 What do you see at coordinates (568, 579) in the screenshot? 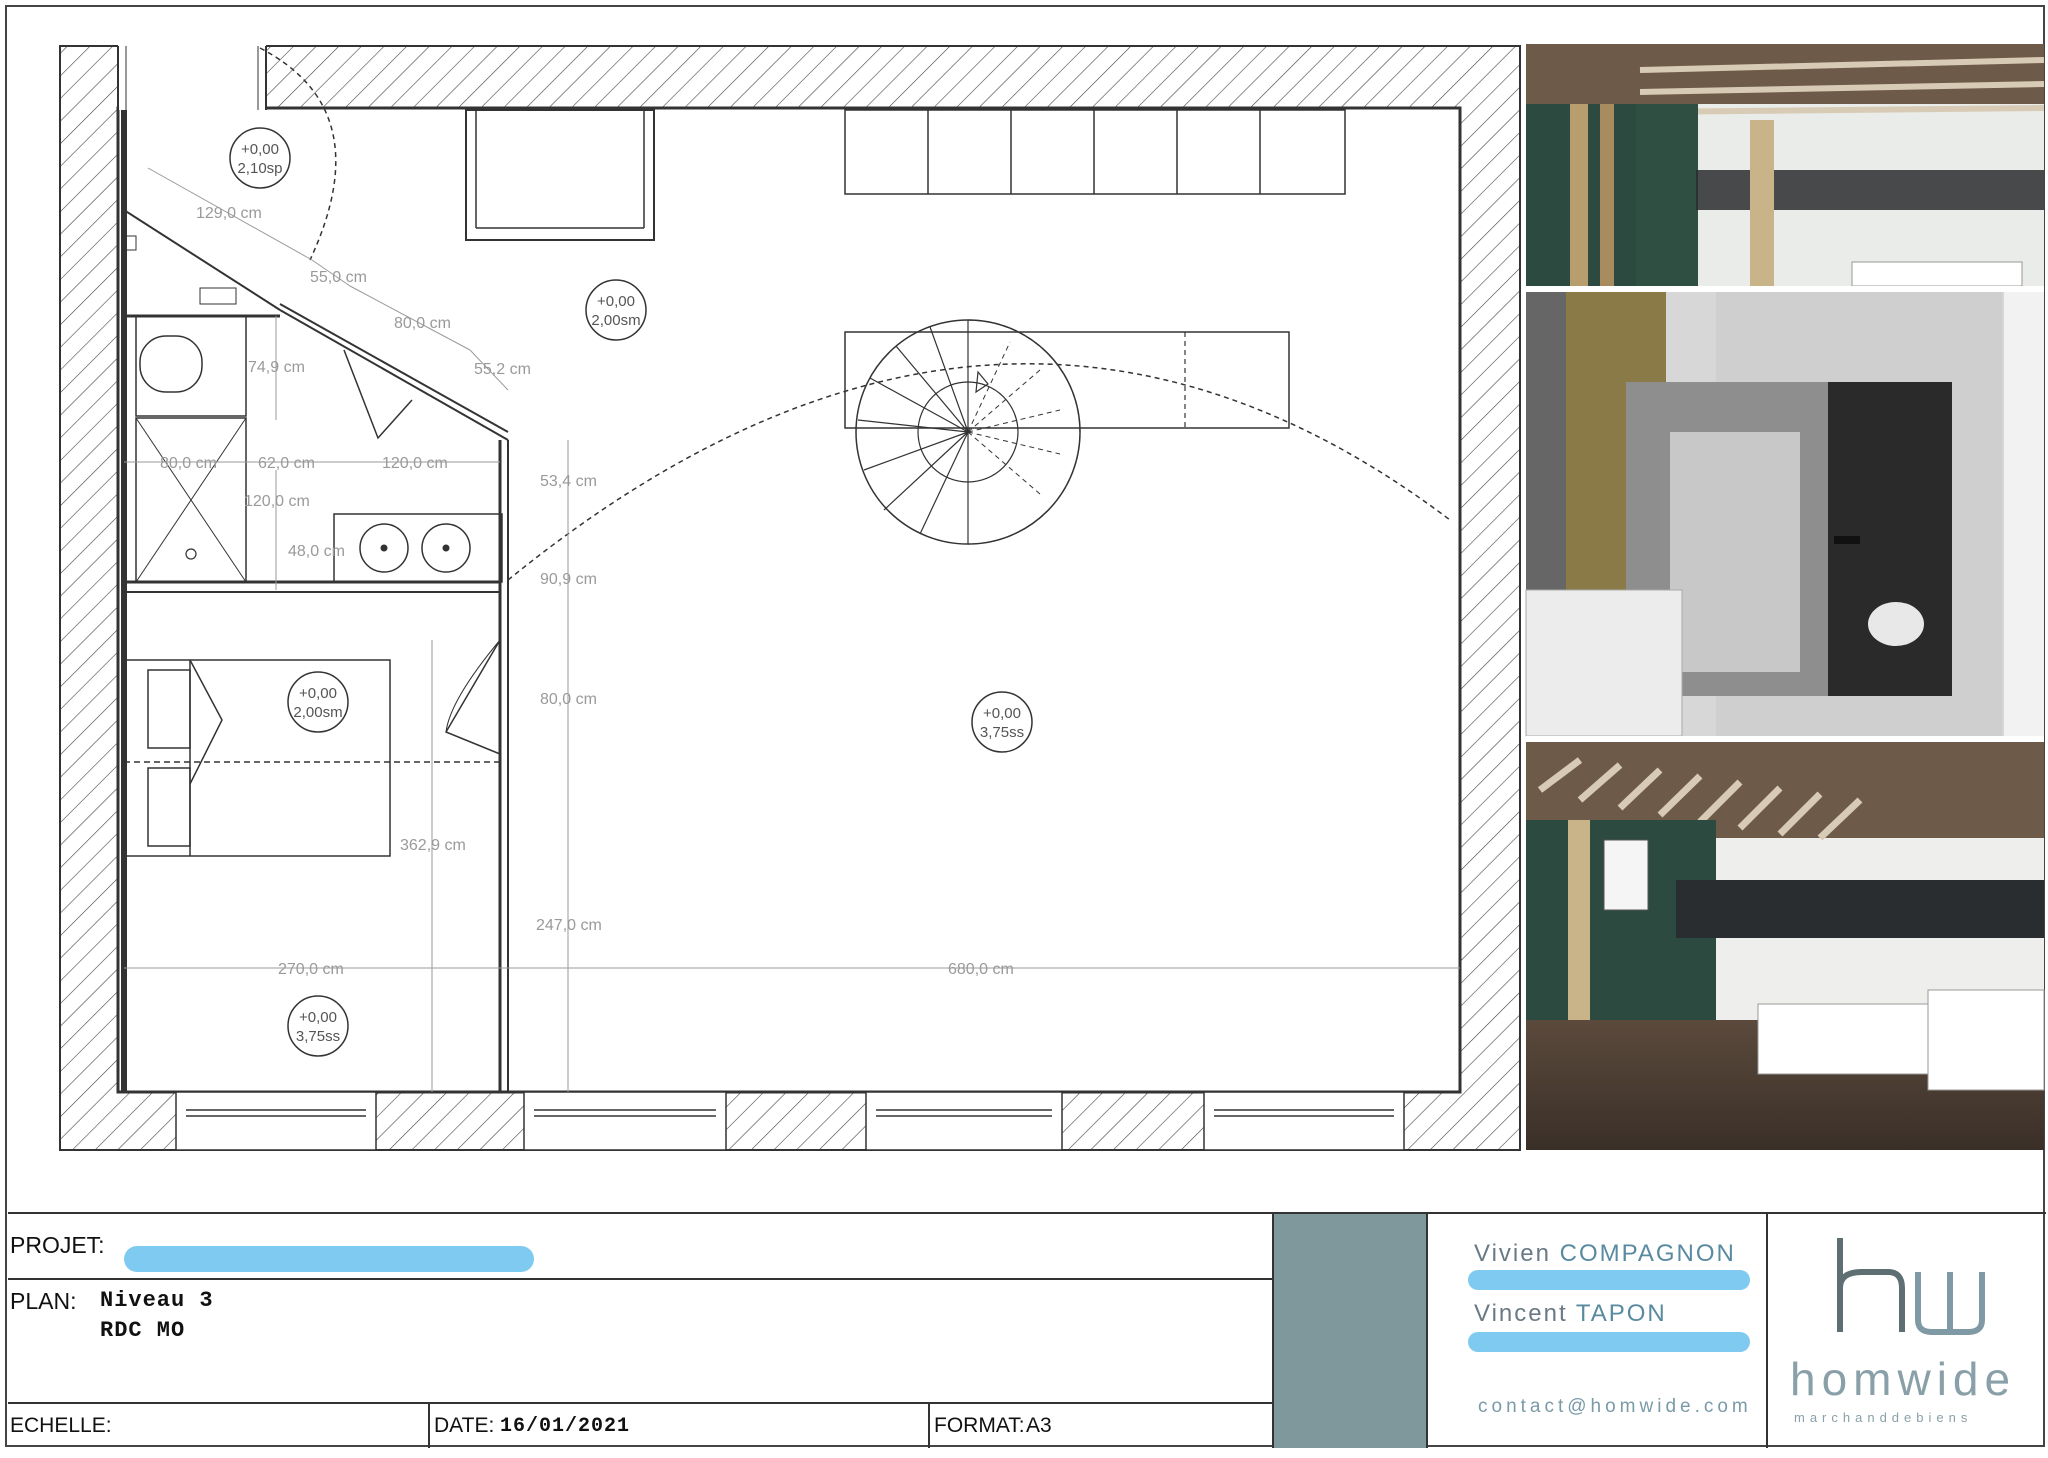
I see `dim-label: 90,9 cm` at bounding box center [568, 579].